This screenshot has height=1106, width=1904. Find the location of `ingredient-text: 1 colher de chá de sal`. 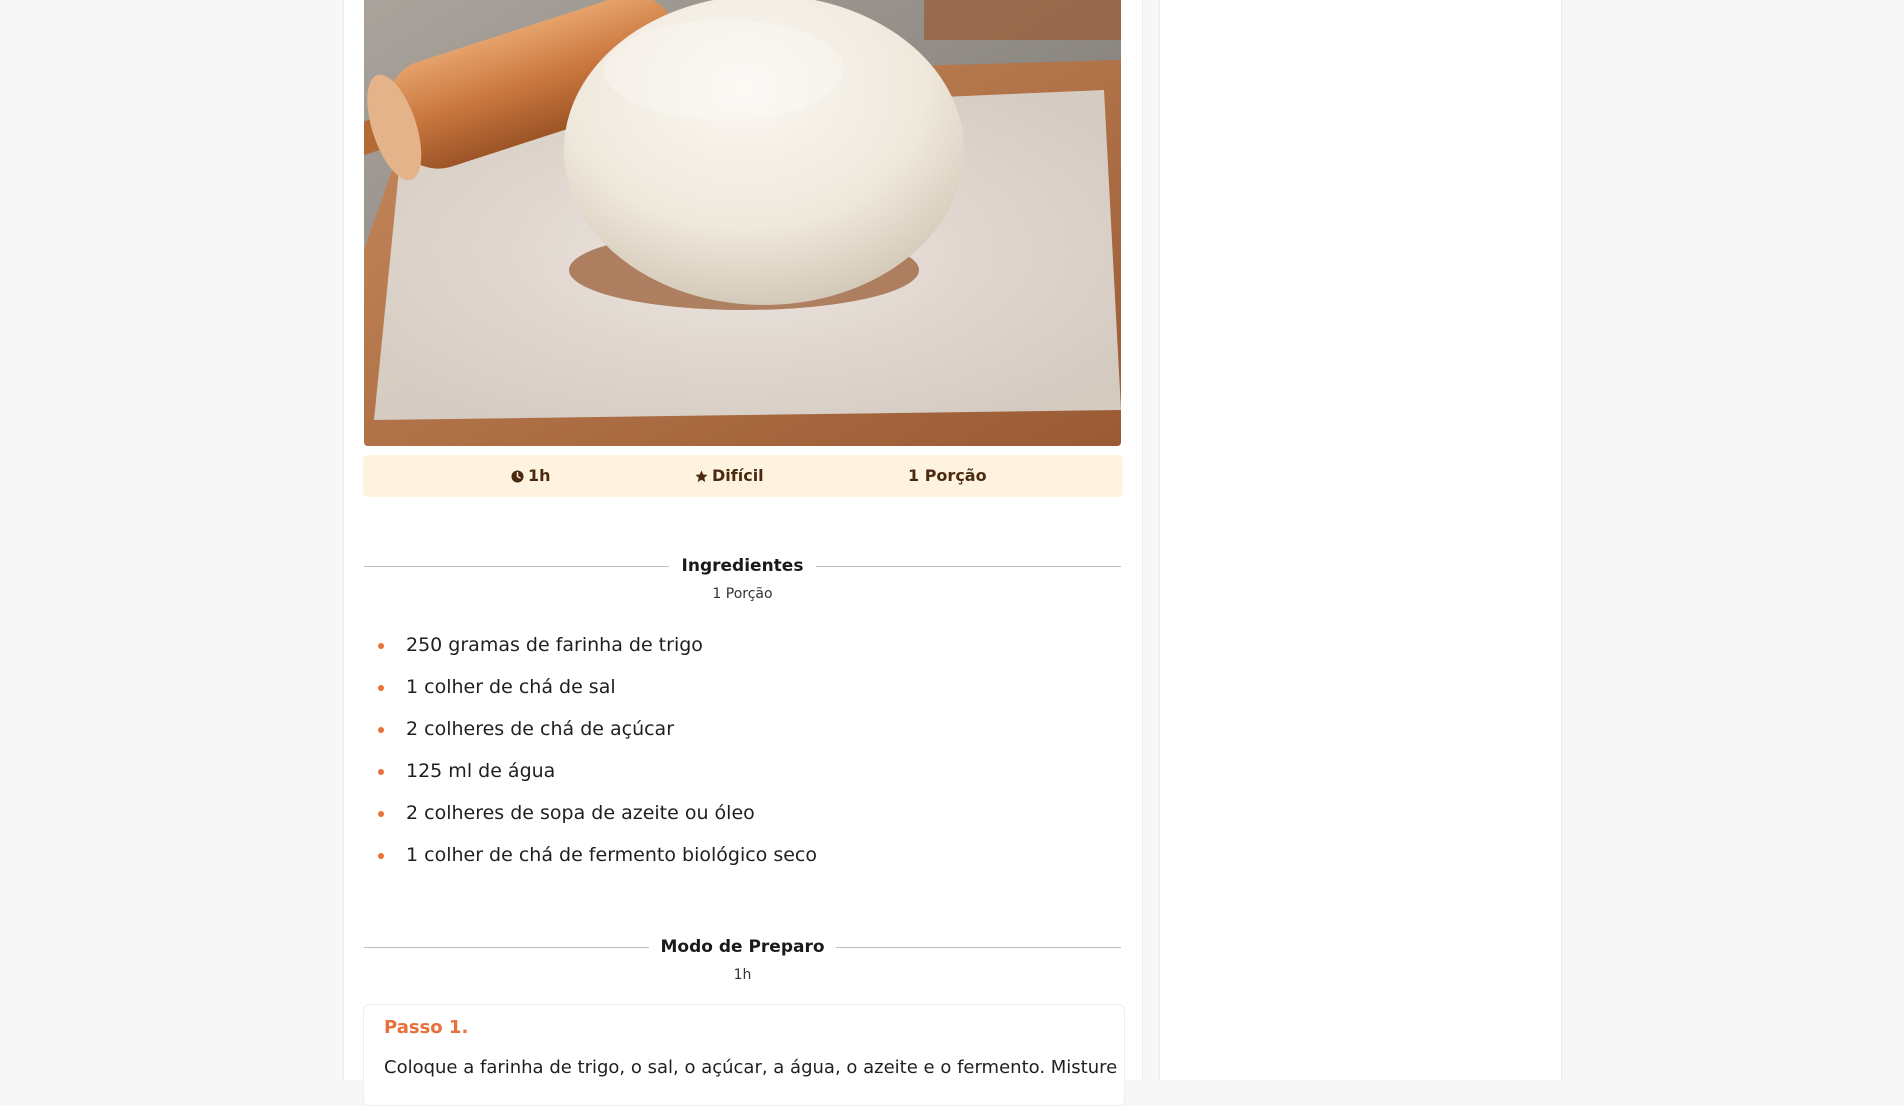

ingredient-text: 1 colher de chá de sal is located at coordinates (511, 687).